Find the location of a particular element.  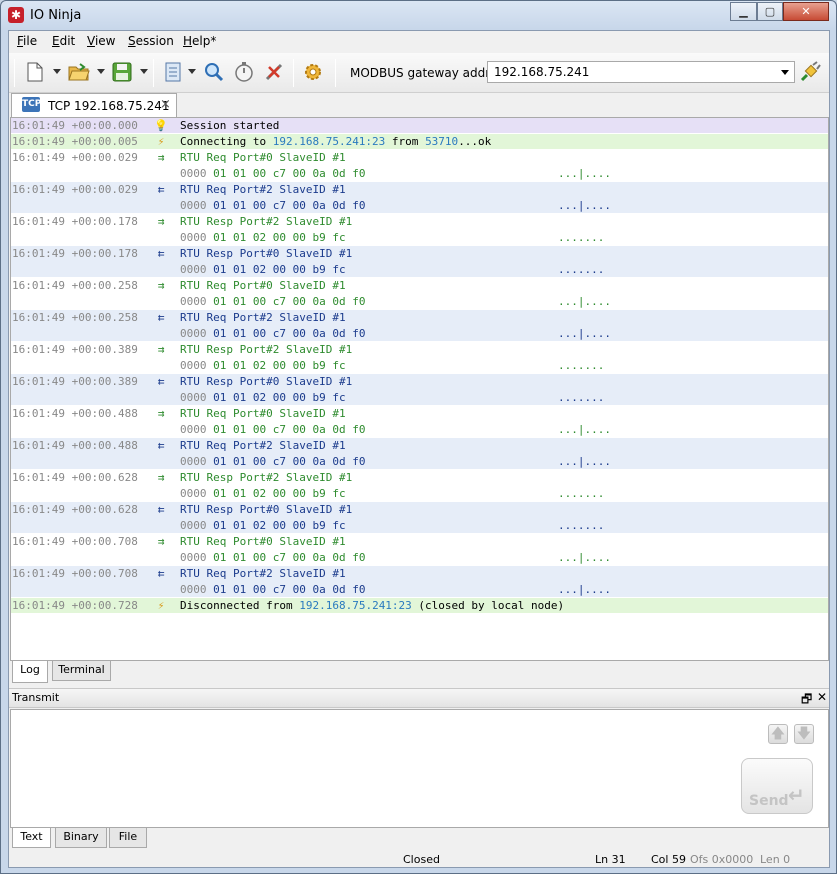

chevron-down-icon is located at coordinates (785, 72).